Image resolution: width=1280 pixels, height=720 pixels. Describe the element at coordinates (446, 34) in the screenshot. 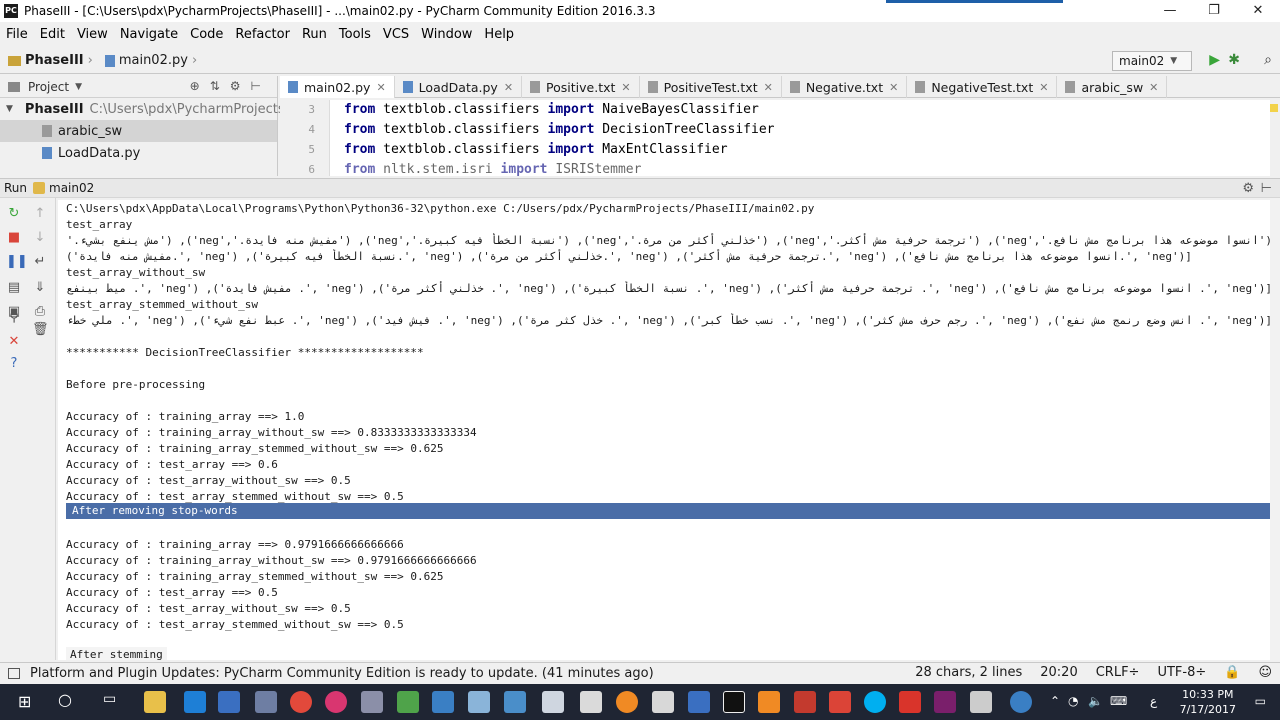

I see `menu-window: Window` at that location.